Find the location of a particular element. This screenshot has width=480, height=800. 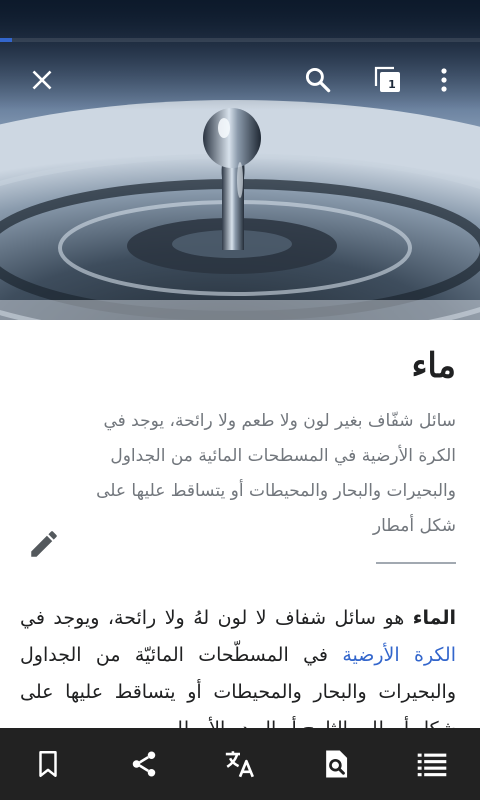

save-button is located at coordinates (48, 764).